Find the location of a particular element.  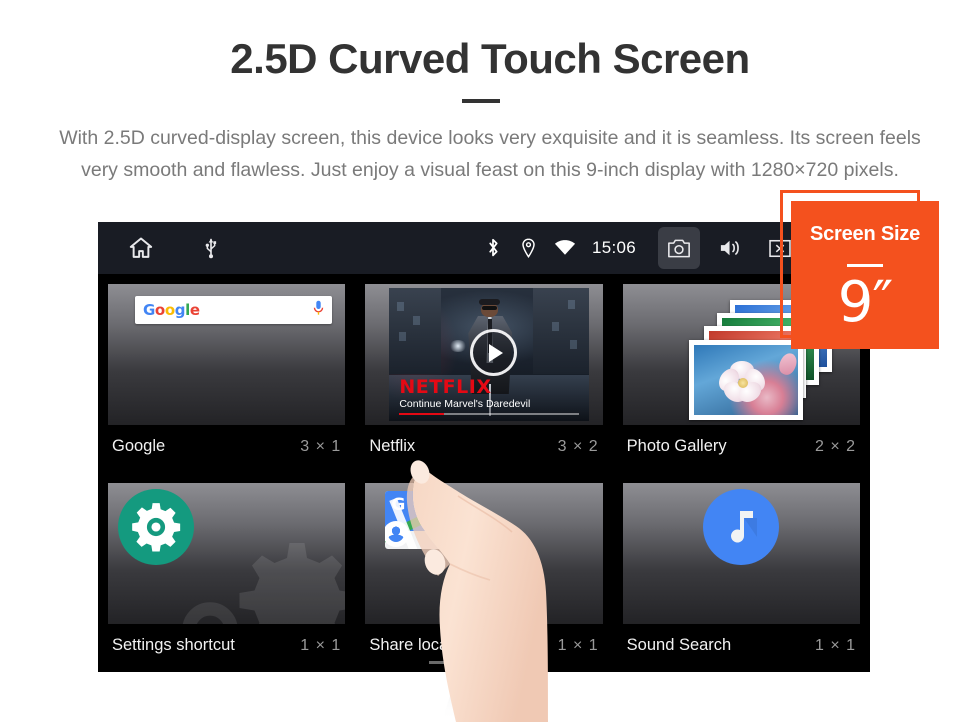

page-title: 2.5D Curved Touch Screen is located at coordinates (490, 58).